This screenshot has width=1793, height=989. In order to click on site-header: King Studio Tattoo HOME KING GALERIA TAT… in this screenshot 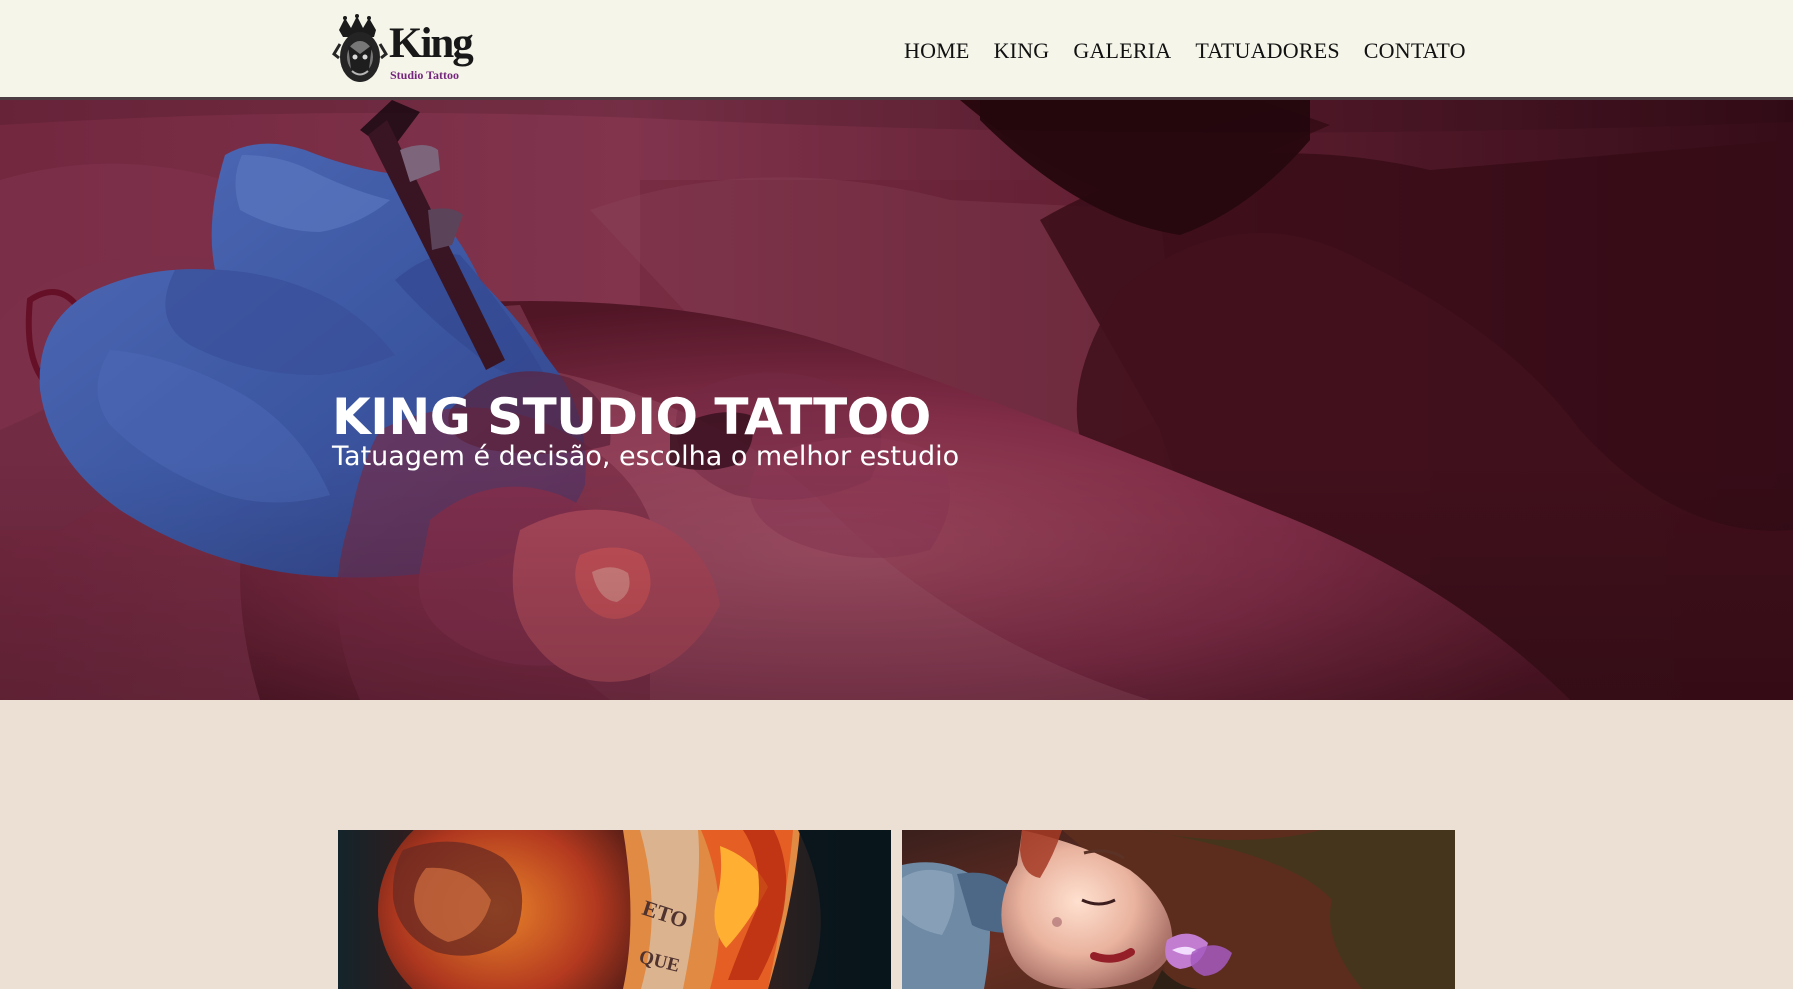, I will do `click(896, 50)`.